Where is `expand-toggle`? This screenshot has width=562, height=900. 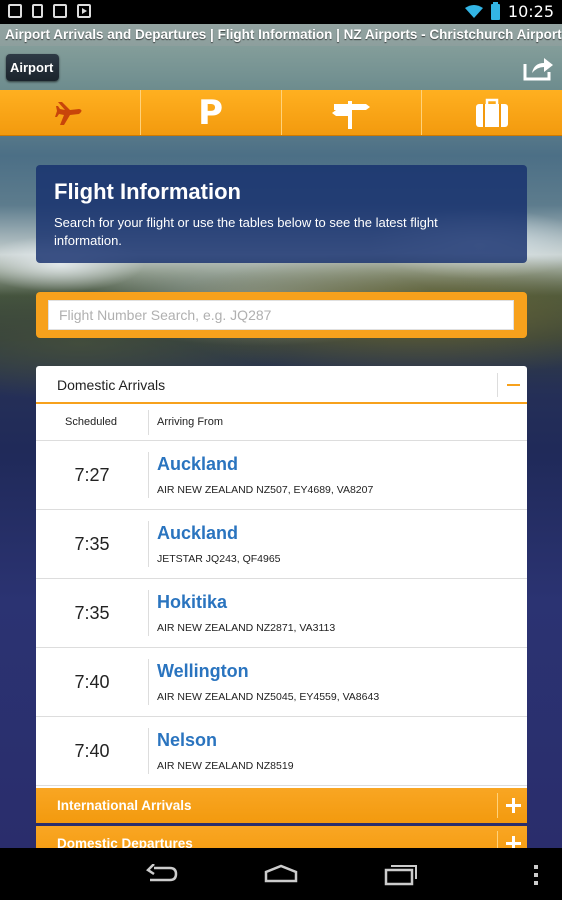 expand-toggle is located at coordinates (512, 805).